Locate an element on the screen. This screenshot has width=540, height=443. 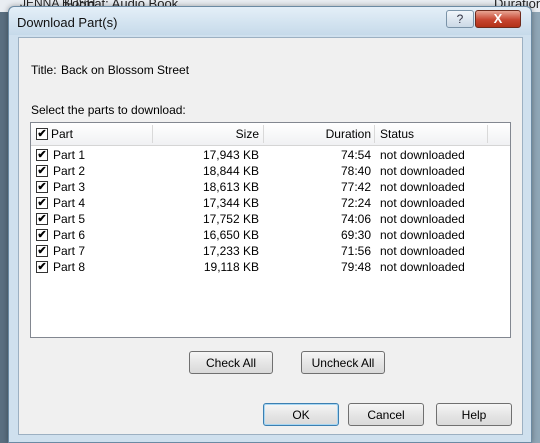
part-size: 16,650 KB is located at coordinates (230, 235).